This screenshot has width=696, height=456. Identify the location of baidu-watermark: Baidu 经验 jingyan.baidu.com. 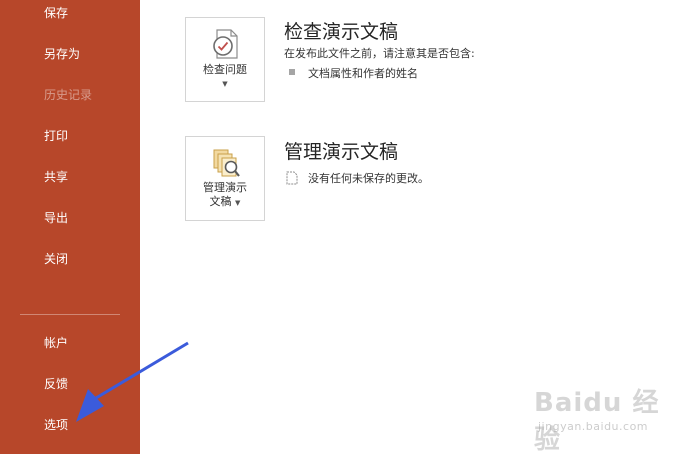
(600, 415).